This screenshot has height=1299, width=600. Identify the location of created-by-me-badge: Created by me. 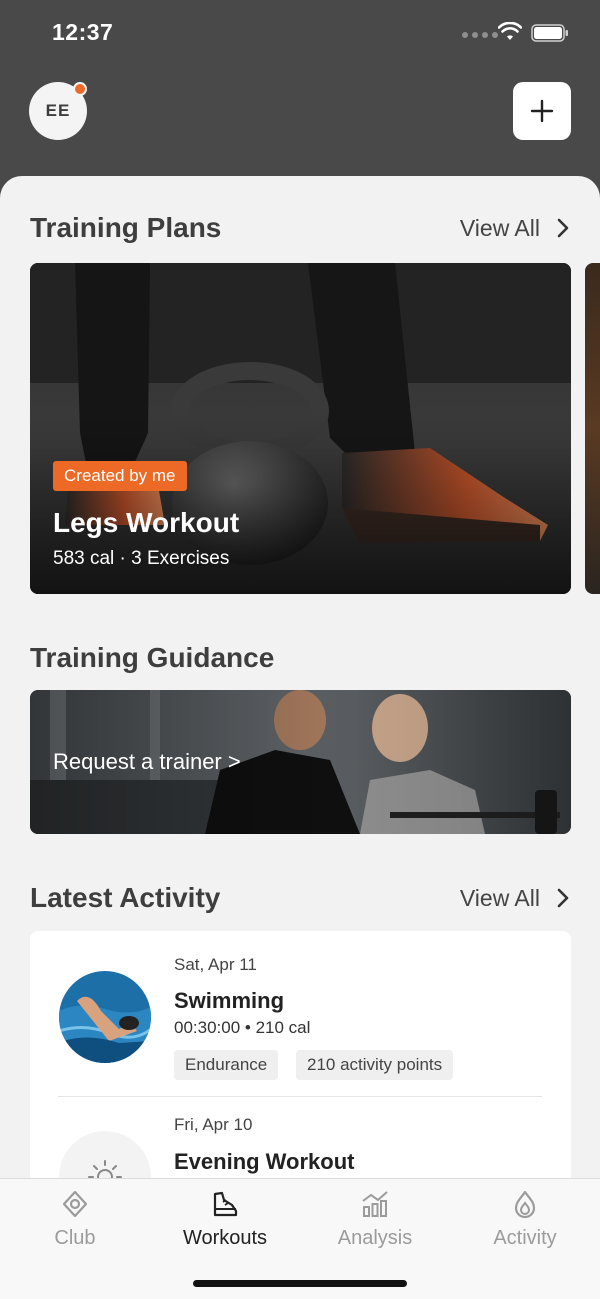
(120, 476).